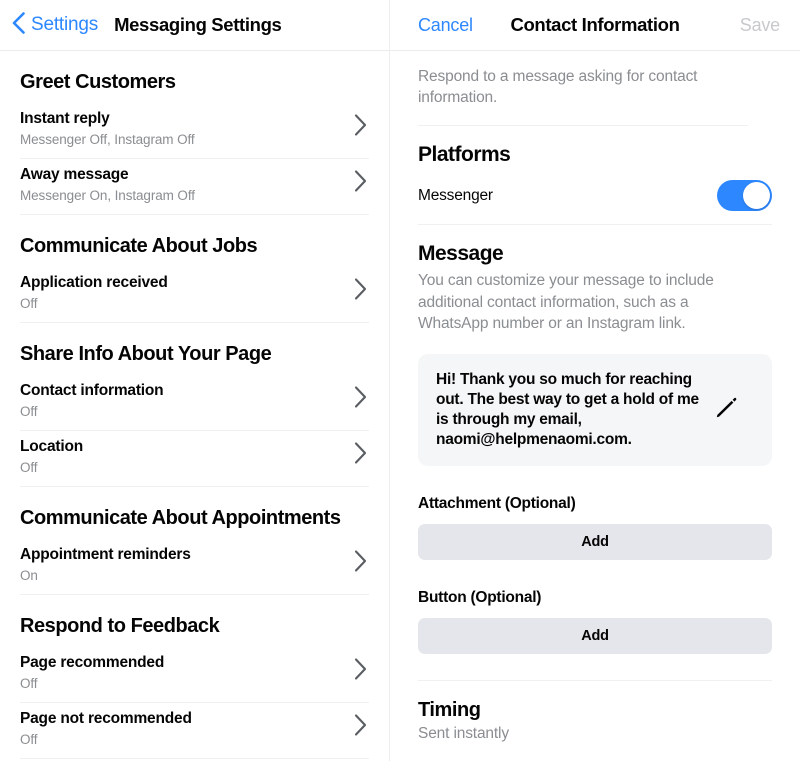  Describe the element at coordinates (94, 282) in the screenshot. I see `settings-row-title: Application received` at that location.